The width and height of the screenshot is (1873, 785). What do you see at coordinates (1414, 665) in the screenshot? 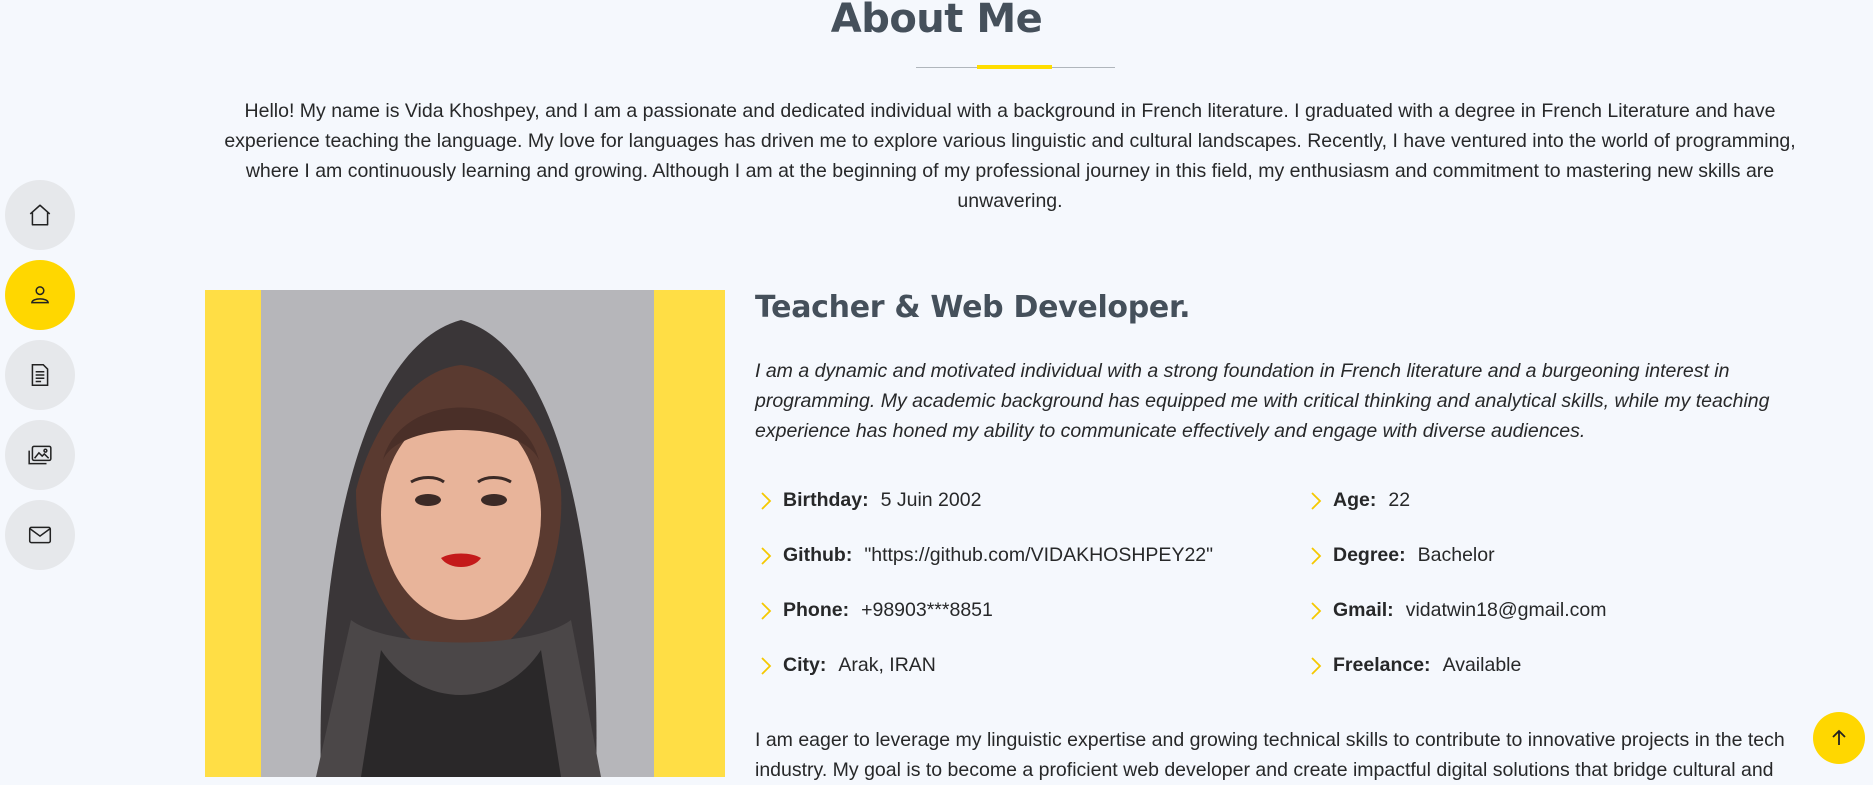
I see `info-freelance: Freelance: Available` at bounding box center [1414, 665].